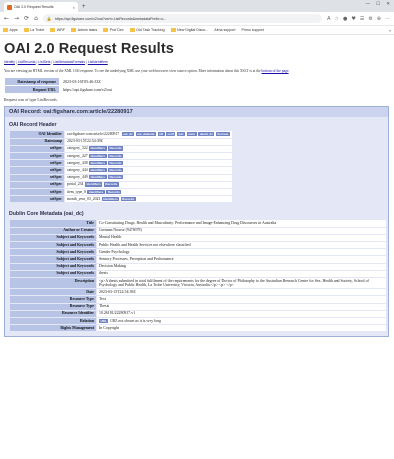 The width and height of the screenshot is (394, 459). Describe the element at coordinates (241, 266) in the screenshot. I see `dc-value: Decision Making` at that location.